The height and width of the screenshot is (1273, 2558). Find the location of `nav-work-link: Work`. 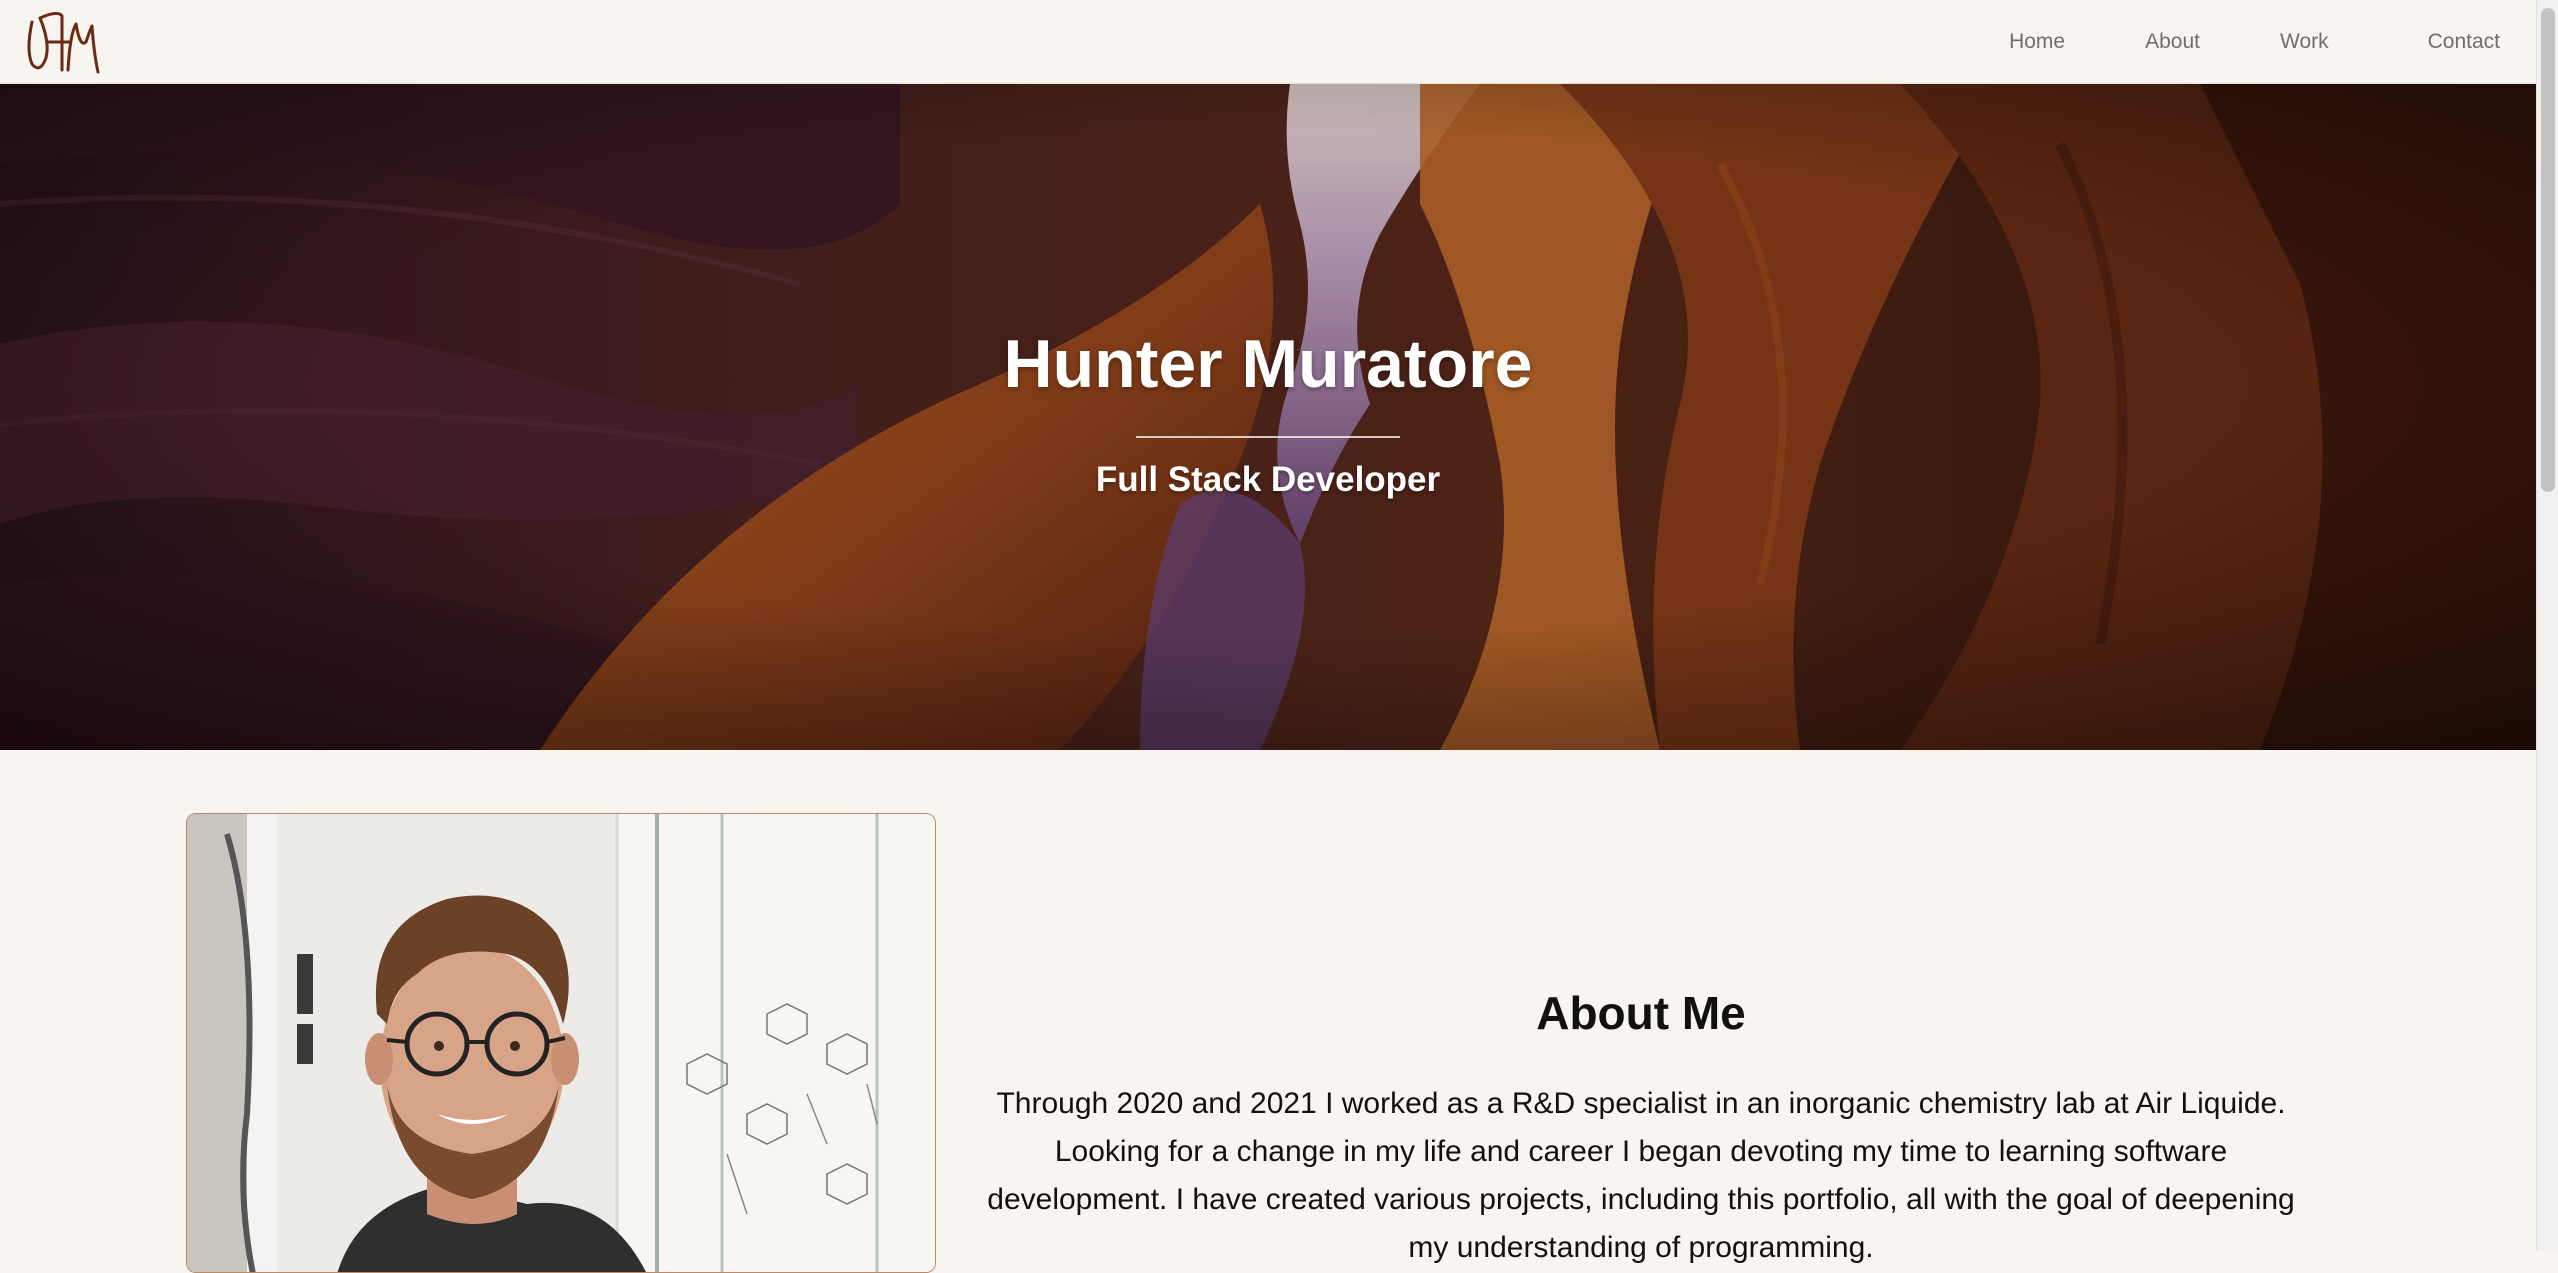

nav-work-link: Work is located at coordinates (2304, 42).